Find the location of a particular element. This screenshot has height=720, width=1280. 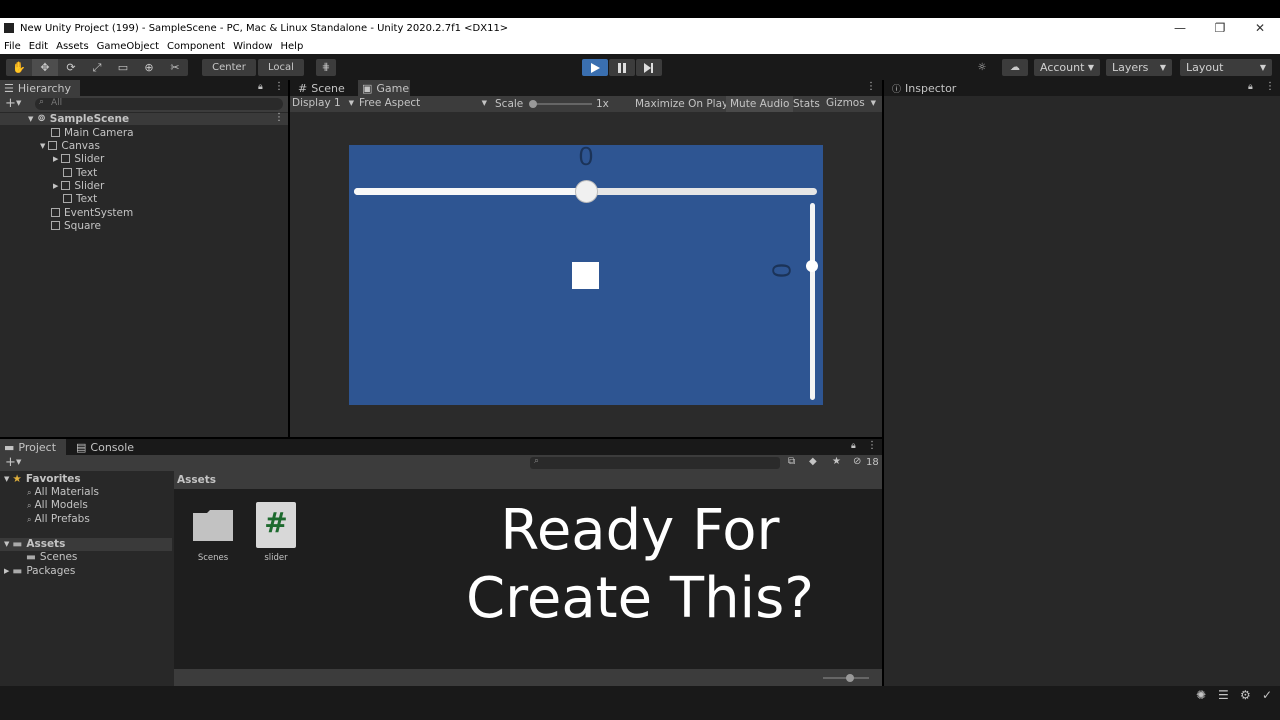

layers-dropdown: Layers ▼ is located at coordinates (1139, 67).